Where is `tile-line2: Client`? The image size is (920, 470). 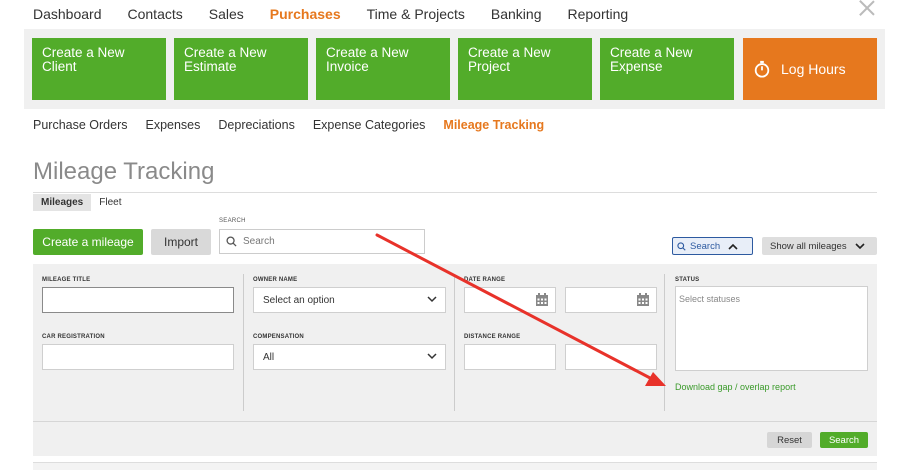 tile-line2: Client is located at coordinates (59, 66).